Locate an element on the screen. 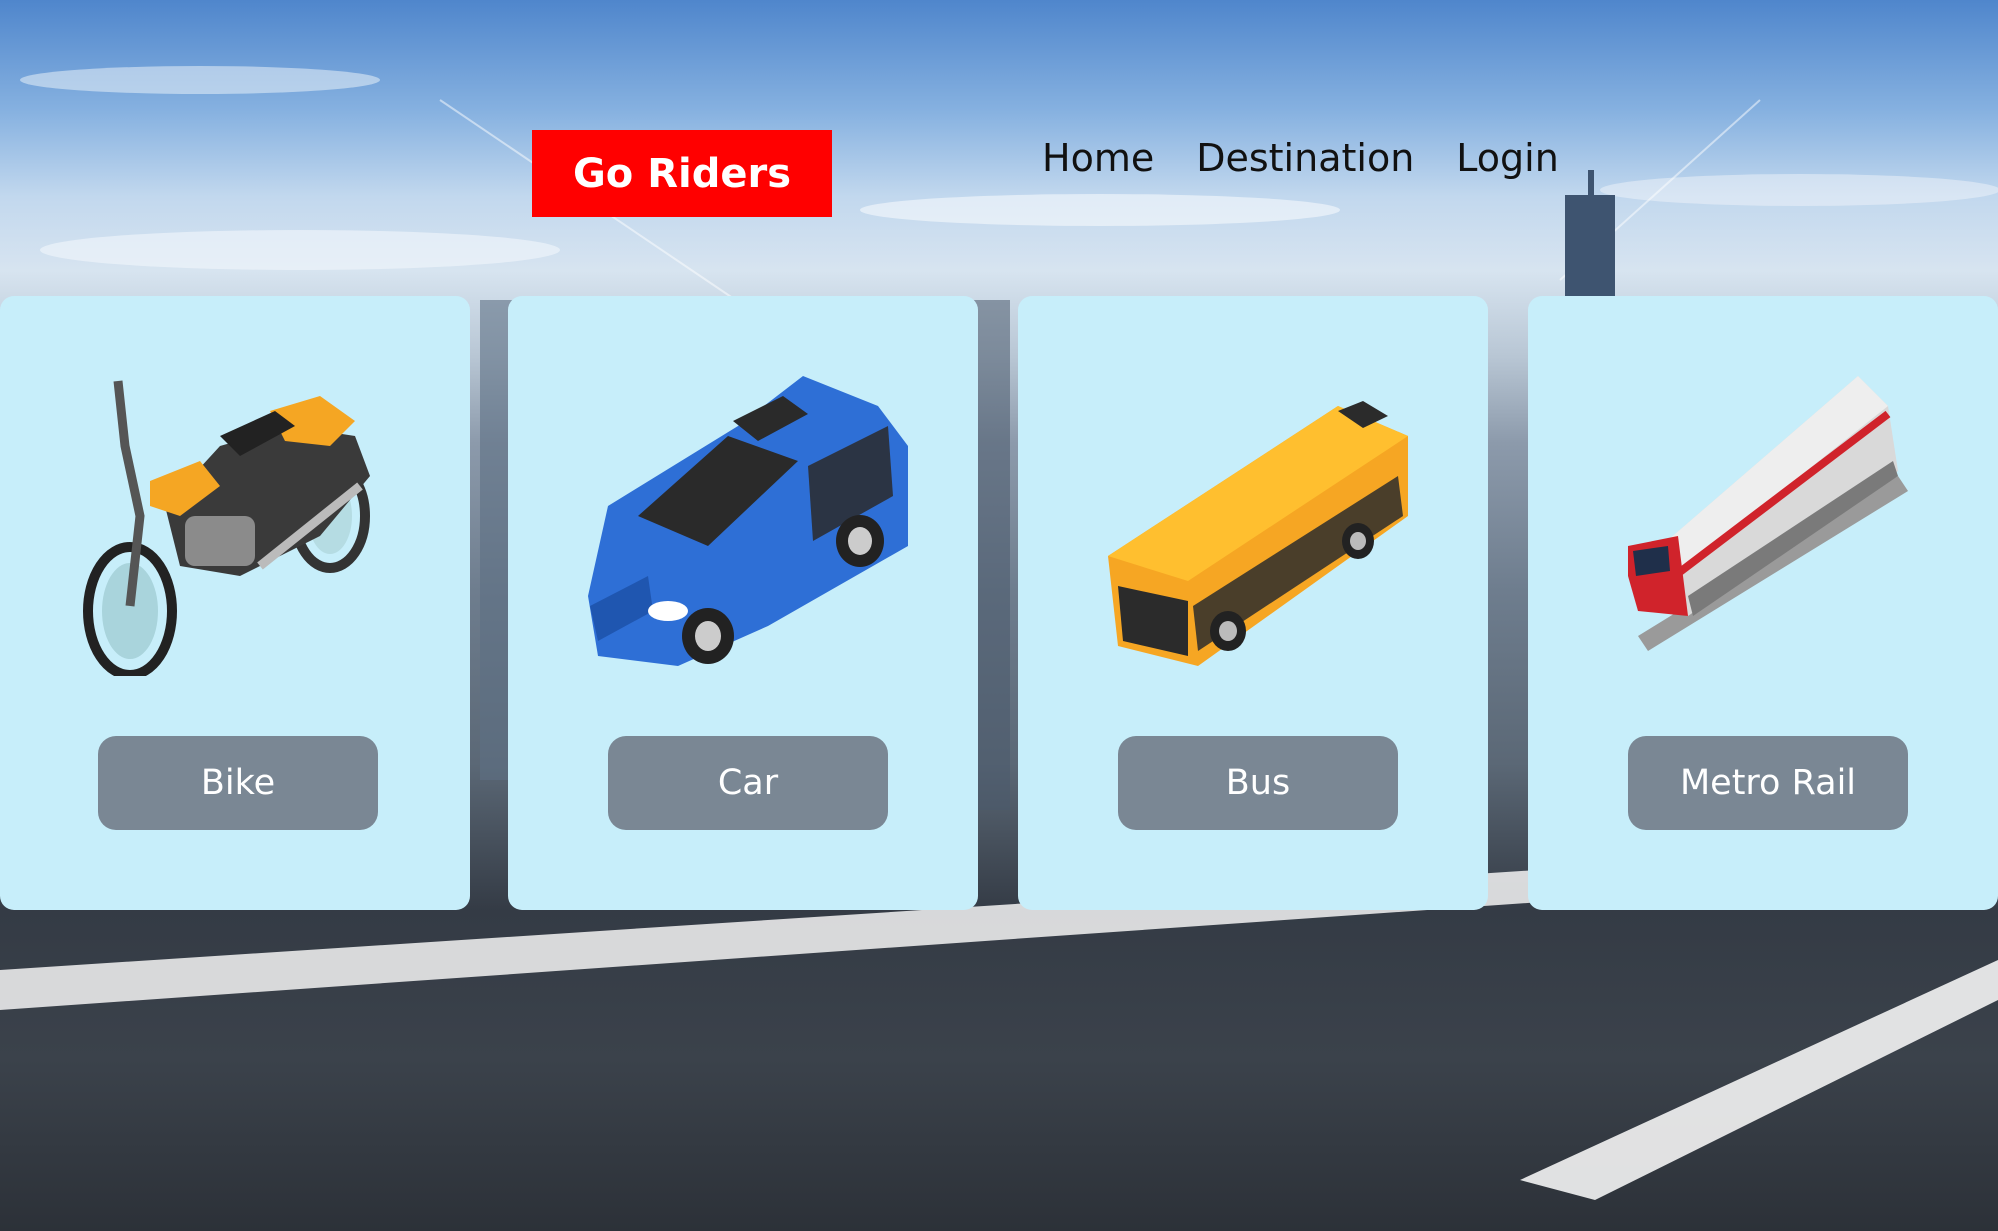  main-nav: Home Destination Login is located at coordinates (1300, 158).